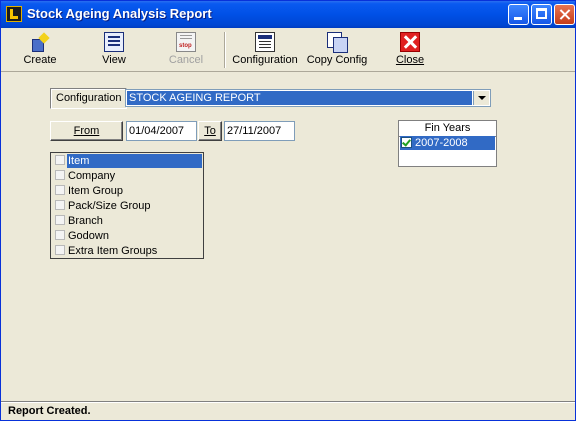 The image size is (576, 421). Describe the element at coordinates (564, 14) in the screenshot. I see `close-window-button` at that location.